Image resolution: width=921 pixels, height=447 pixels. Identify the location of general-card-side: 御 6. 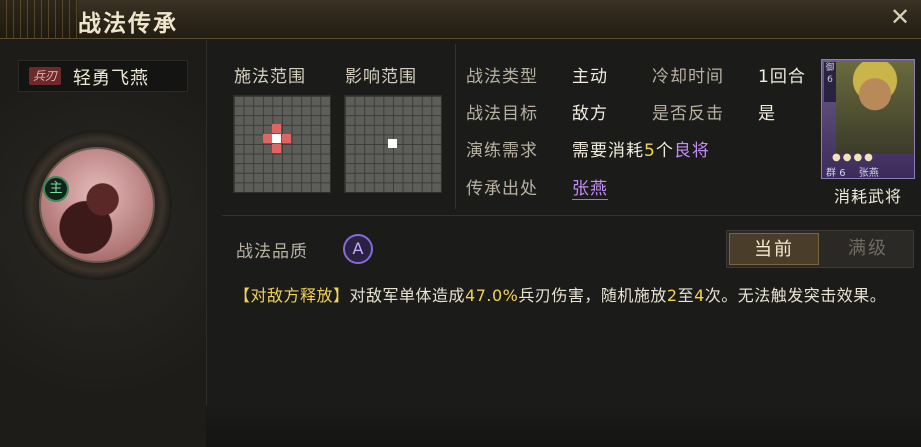
(830, 82).